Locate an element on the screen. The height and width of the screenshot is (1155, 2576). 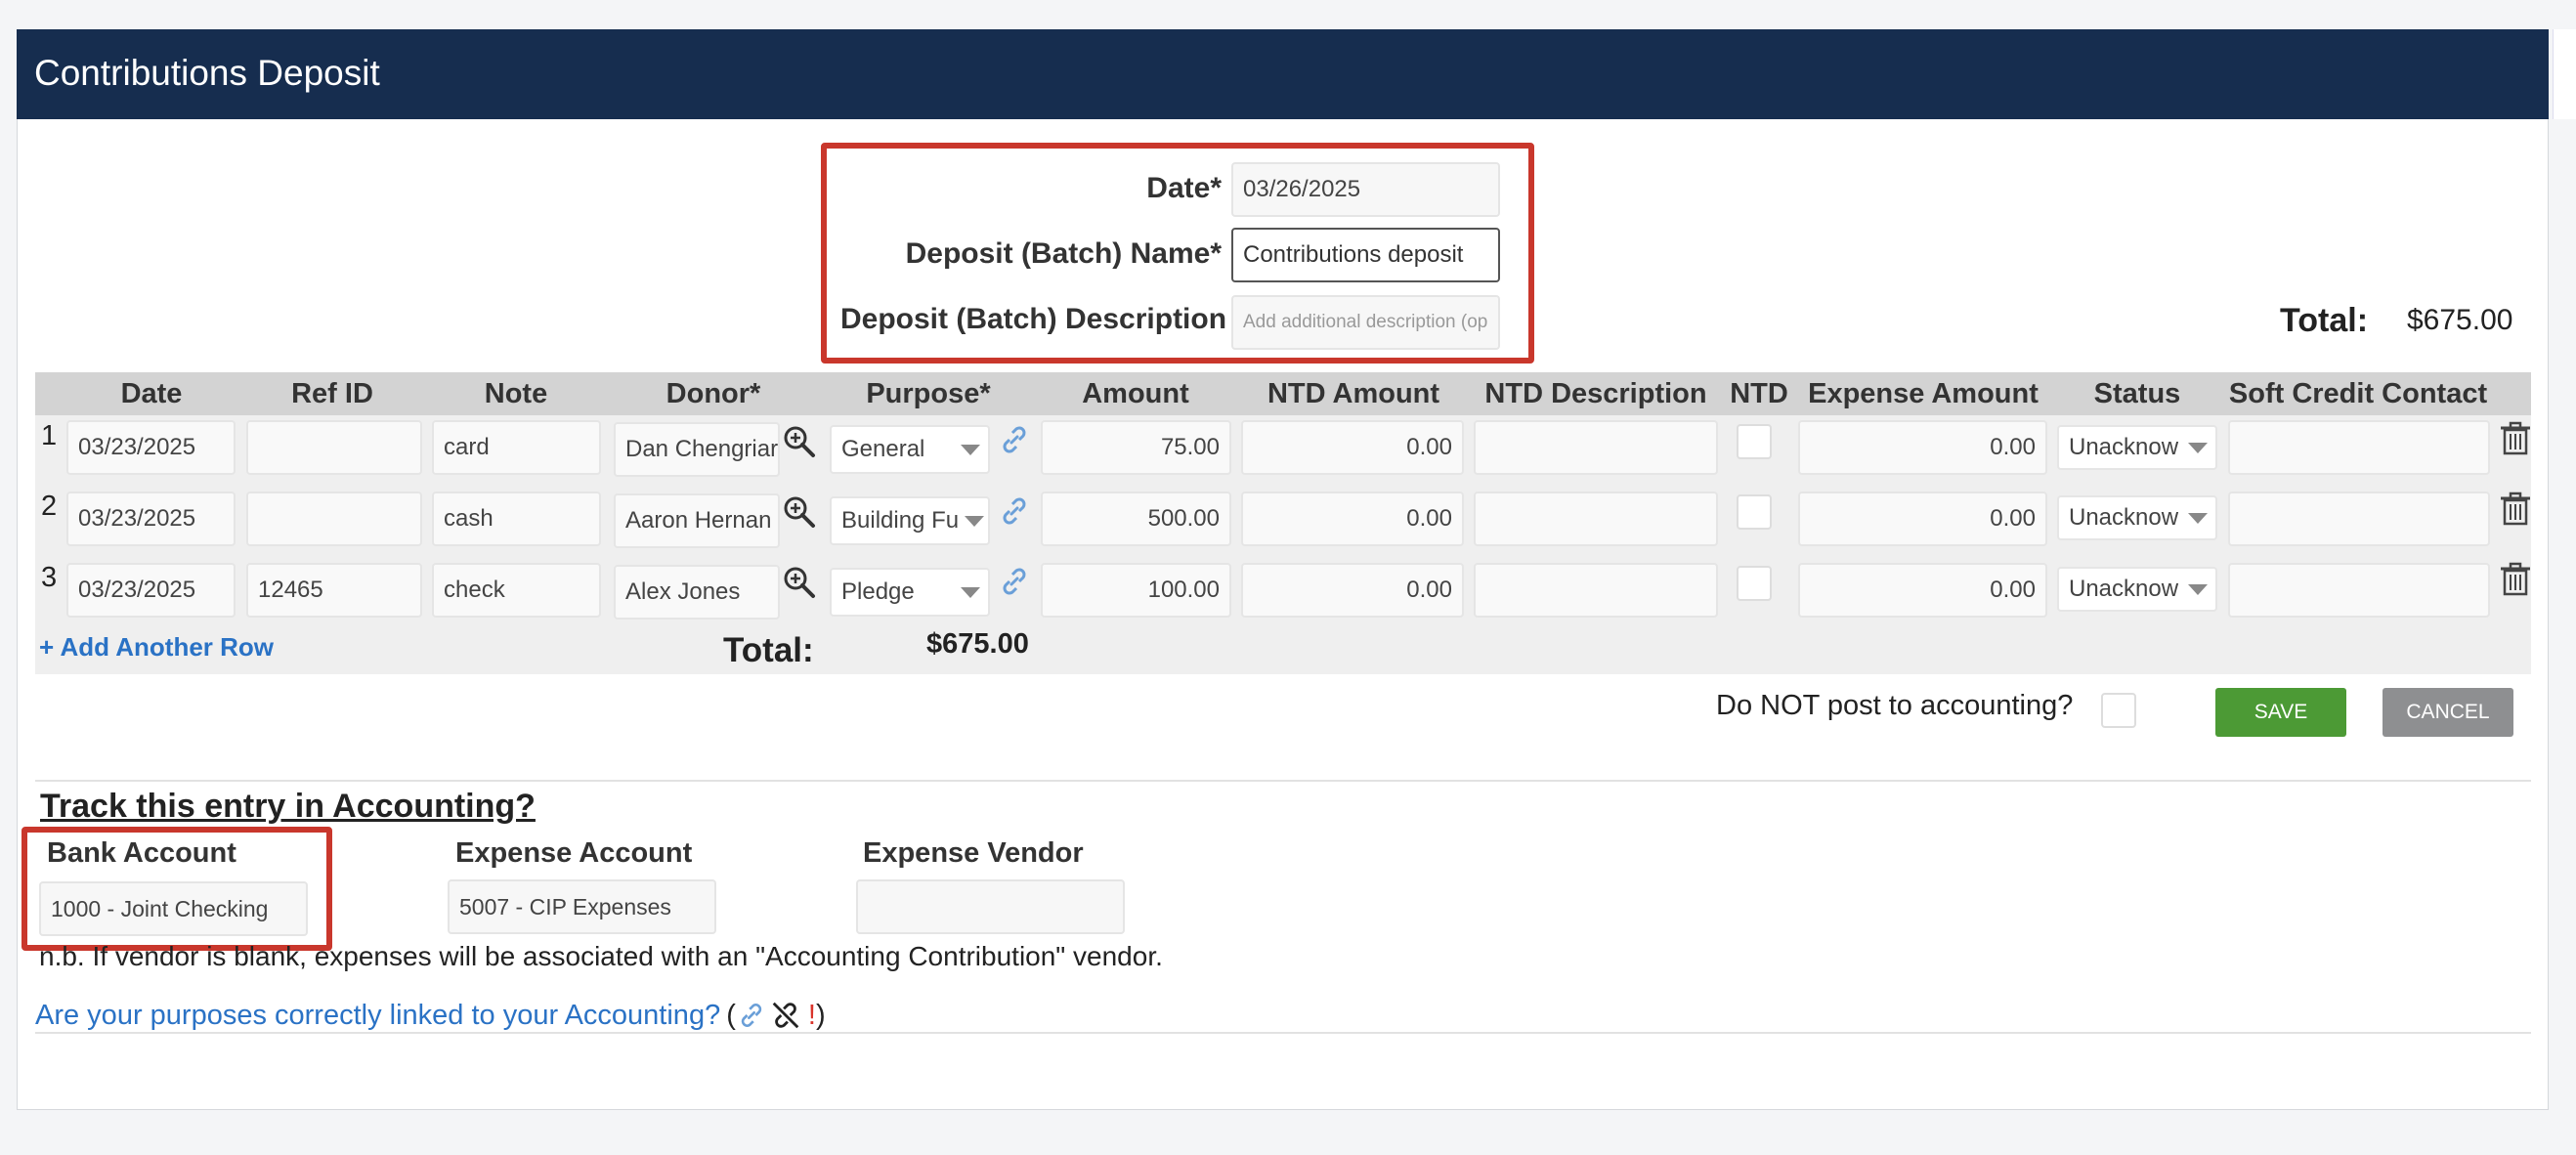
col-purpose: Purpose* is located at coordinates (929, 393).